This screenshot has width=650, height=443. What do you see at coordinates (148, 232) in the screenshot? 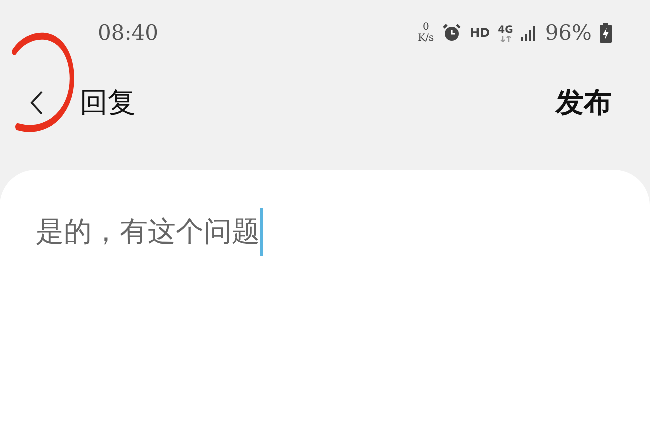
I see `reply-input-field: 是的，有这个问题` at bounding box center [148, 232].